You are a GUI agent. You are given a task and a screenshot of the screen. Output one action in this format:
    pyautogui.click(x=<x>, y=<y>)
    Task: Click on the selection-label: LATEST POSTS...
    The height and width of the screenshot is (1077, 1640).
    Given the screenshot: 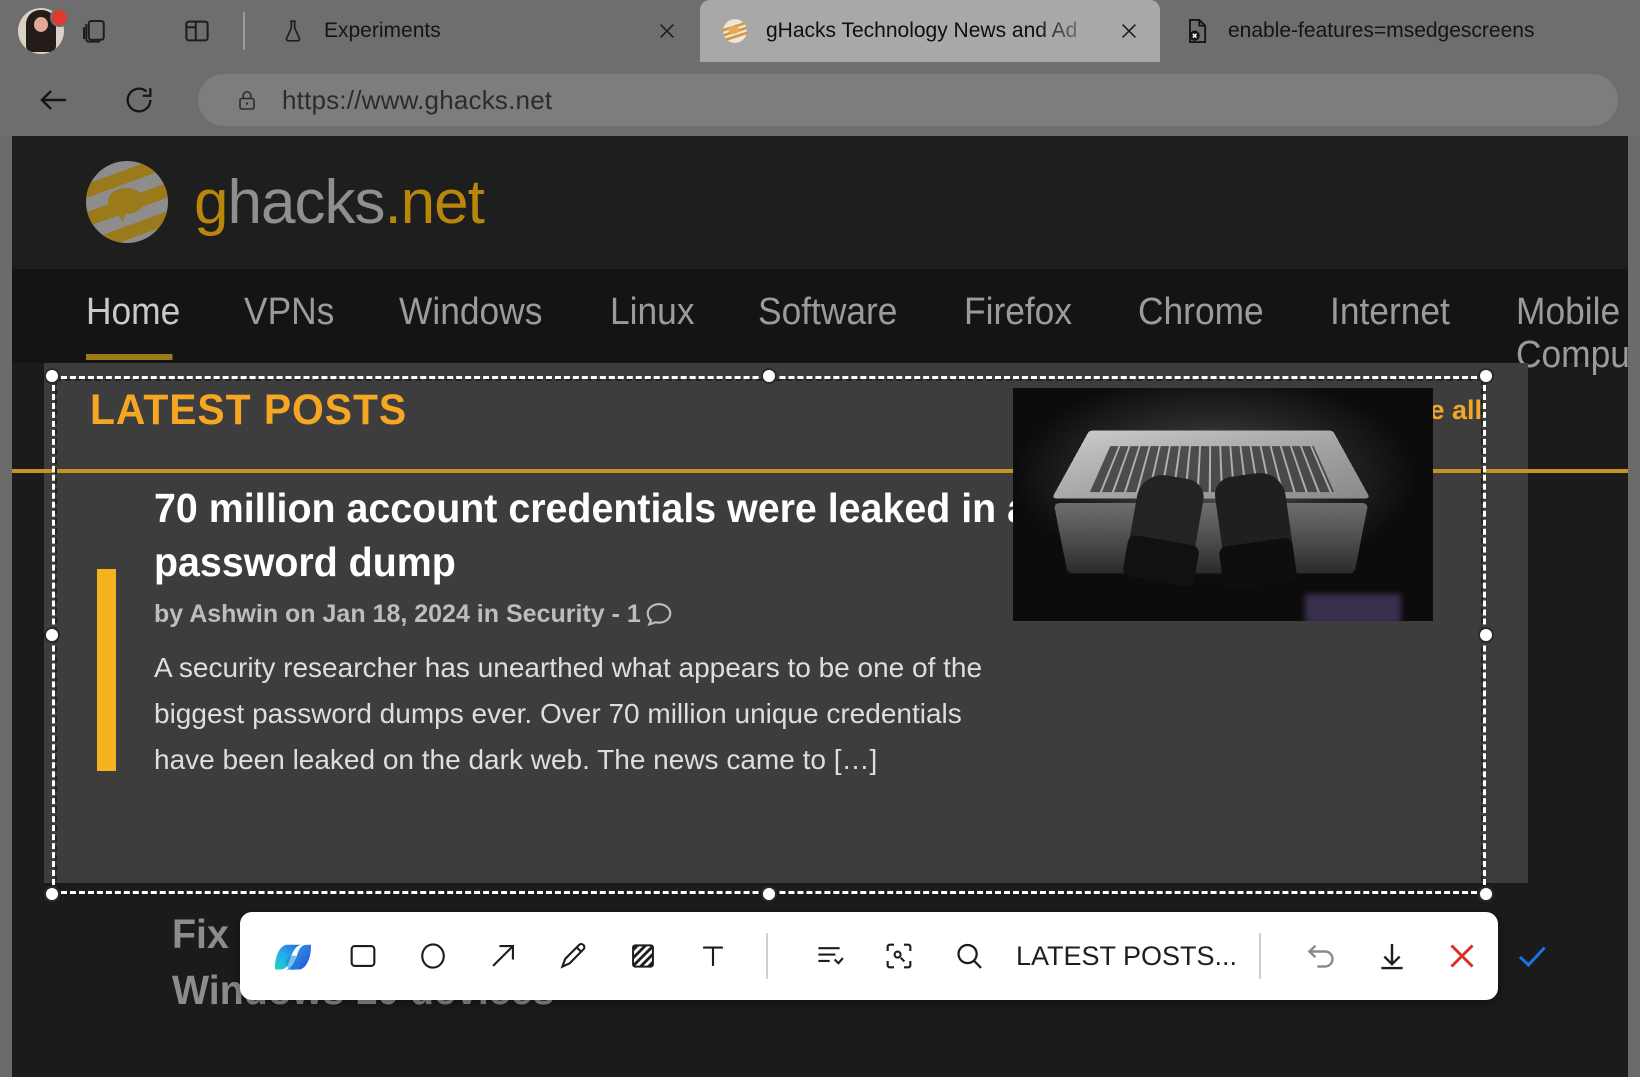 What is the action you would take?
    pyautogui.click(x=1127, y=955)
    